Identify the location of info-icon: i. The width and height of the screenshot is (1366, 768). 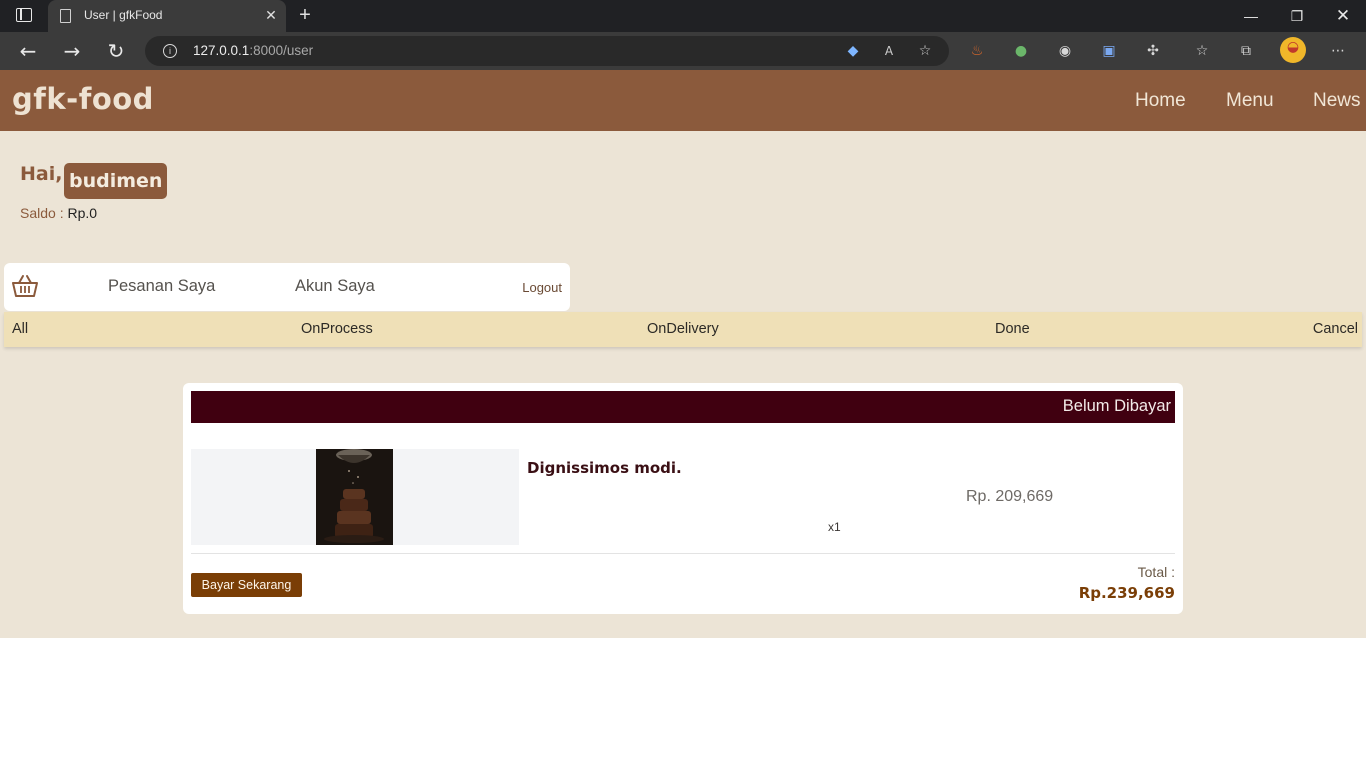
(170, 51).